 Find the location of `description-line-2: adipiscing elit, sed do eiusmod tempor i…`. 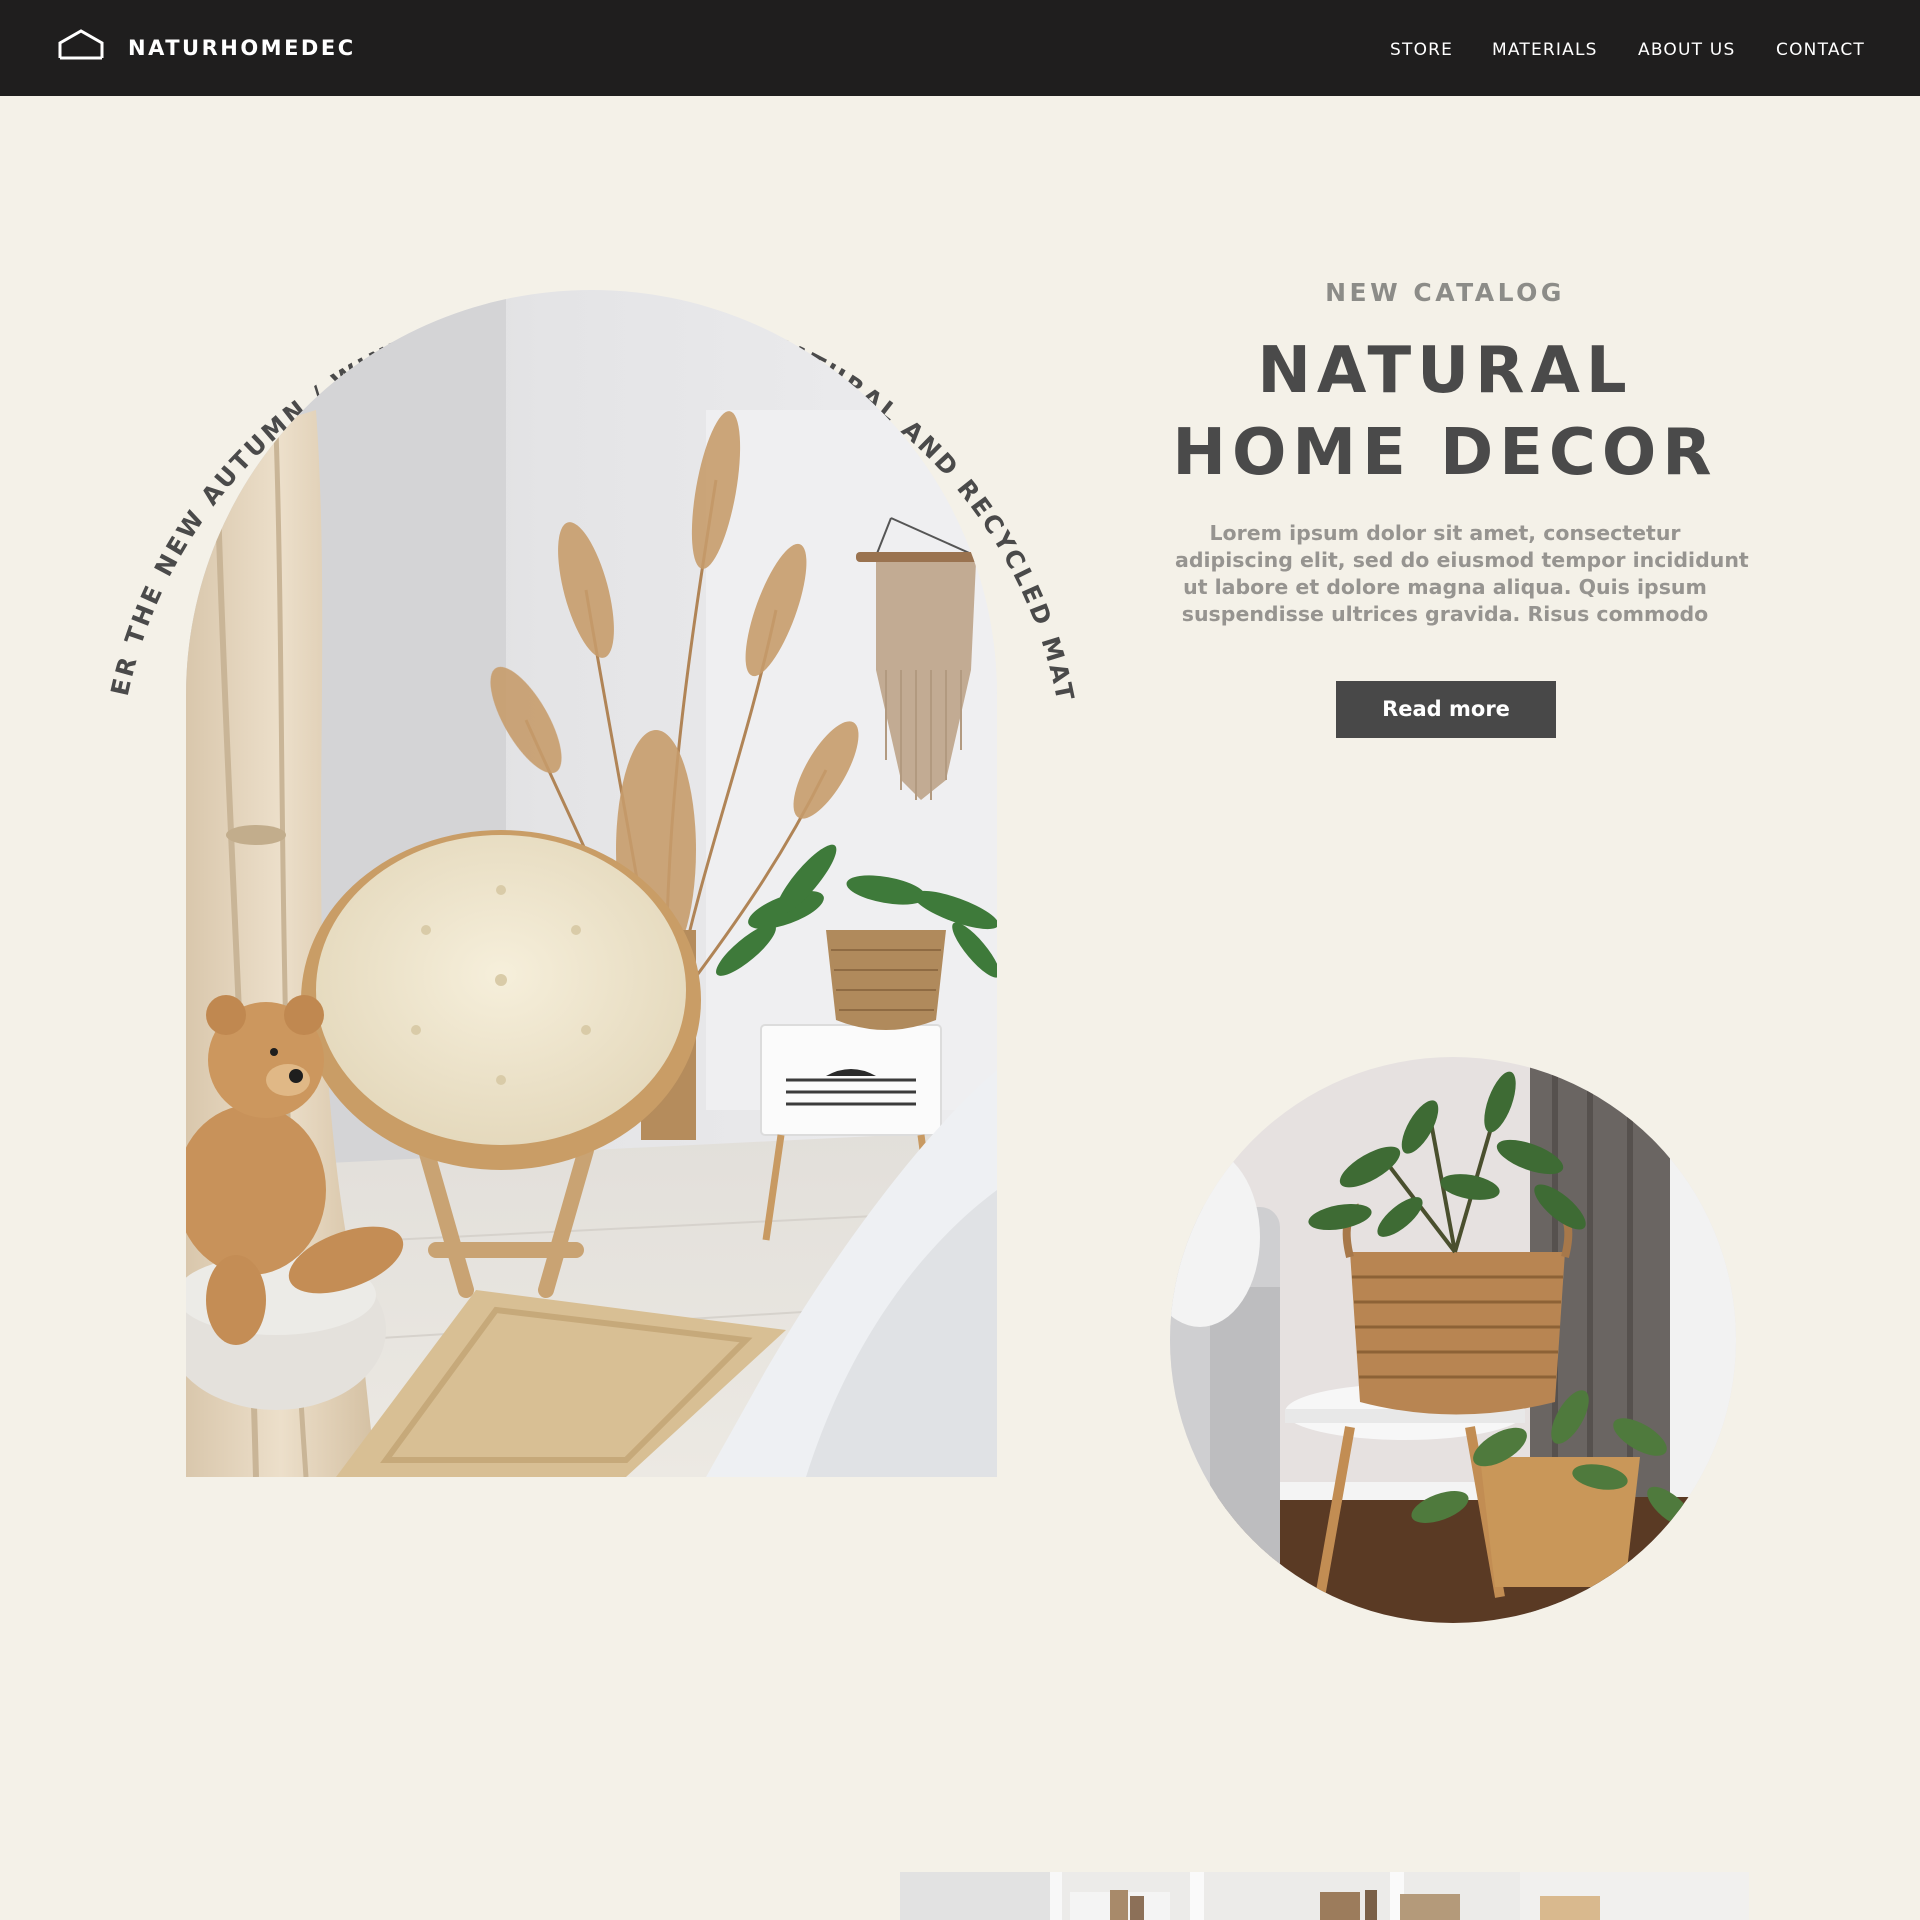

description-line-2: adipiscing elit, sed do eiusmod tempor i… is located at coordinates (1462, 560).